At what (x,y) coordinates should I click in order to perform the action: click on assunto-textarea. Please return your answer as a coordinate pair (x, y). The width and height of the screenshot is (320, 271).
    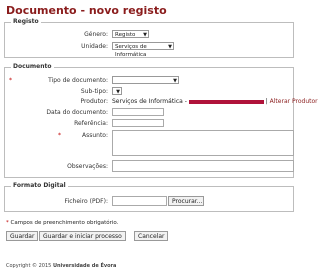
    Looking at the image, I should click on (203, 143).